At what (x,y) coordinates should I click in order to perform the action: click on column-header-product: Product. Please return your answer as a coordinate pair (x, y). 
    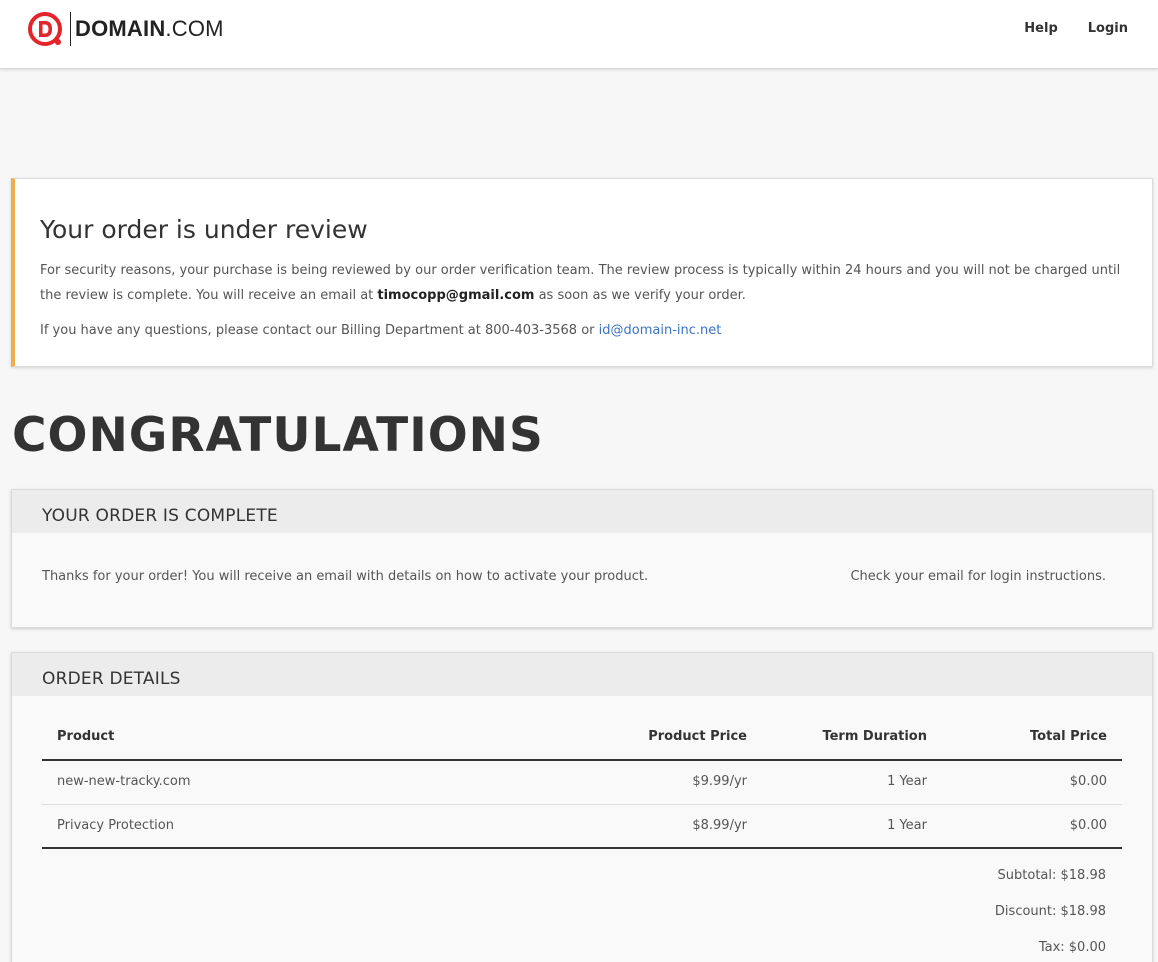
    Looking at the image, I should click on (86, 736).